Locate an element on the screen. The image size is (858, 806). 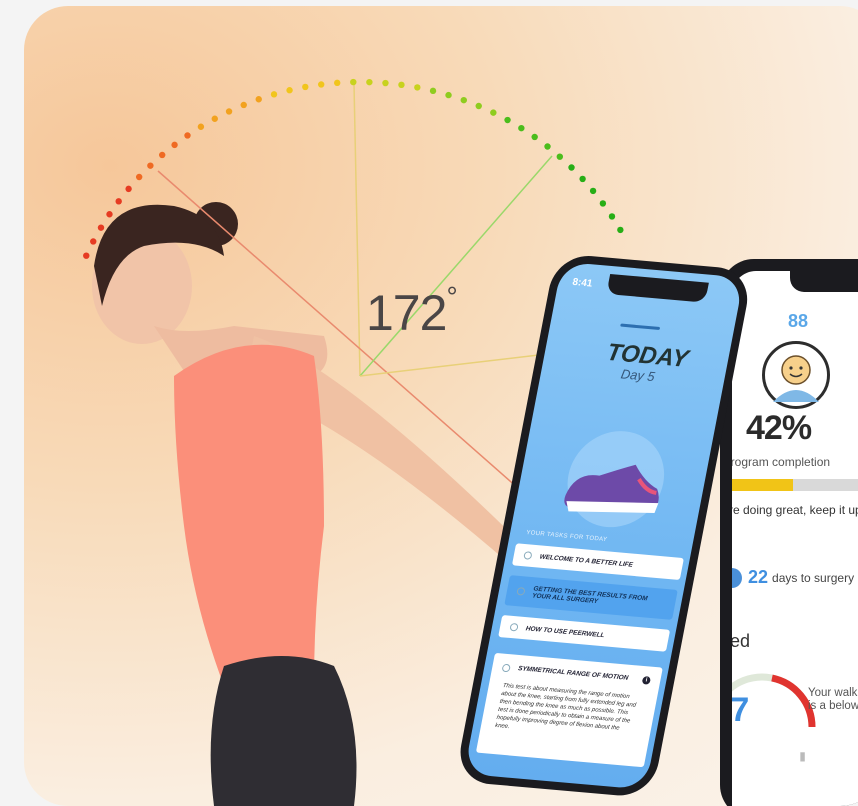
tasks-heading: YOUR TASKS FOR TODAY is located at coordinates (566, 537).